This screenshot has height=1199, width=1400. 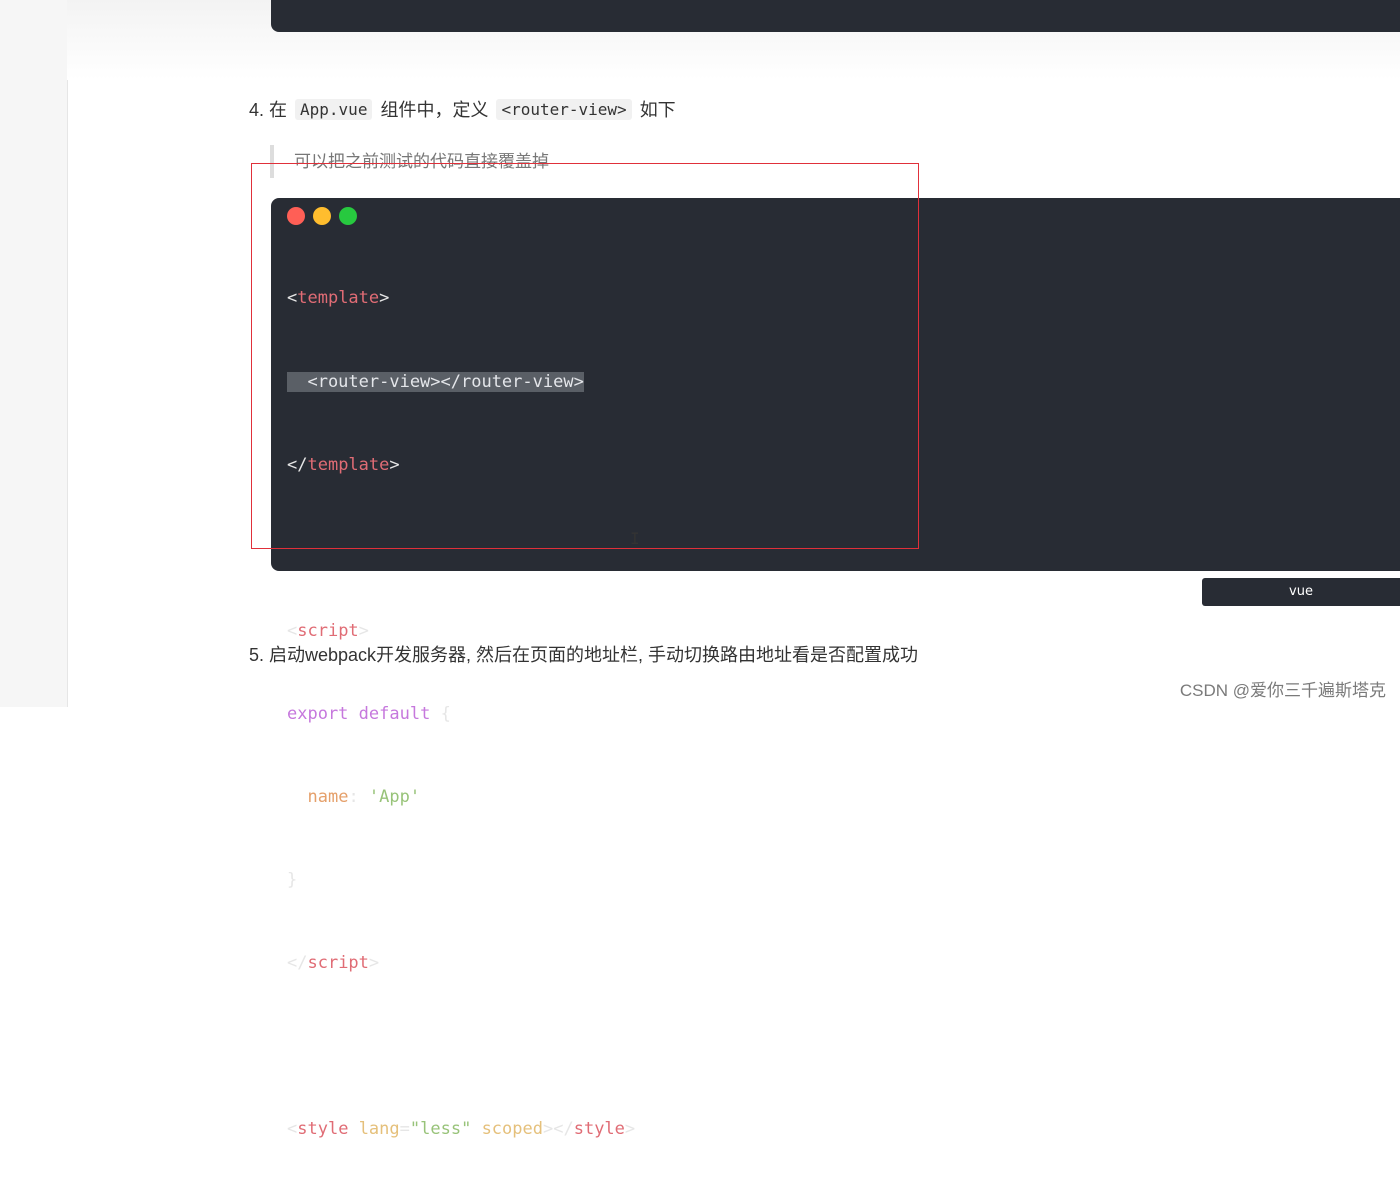 I want to click on inline-code-router-view: <router-view>, so click(x=564, y=109).